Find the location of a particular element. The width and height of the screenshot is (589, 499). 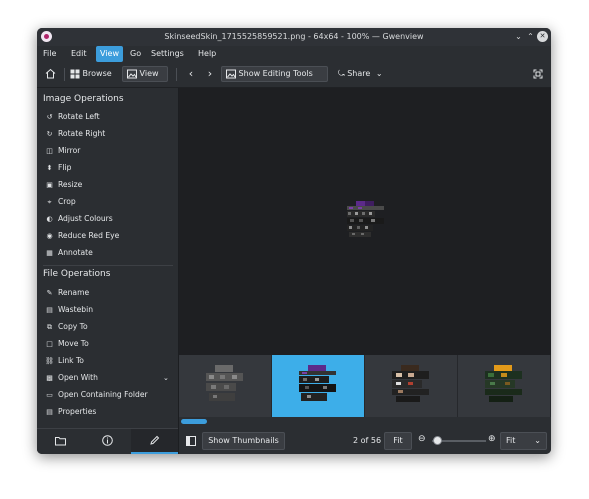

op-properties: ▤ Properties is located at coordinates (70, 412).